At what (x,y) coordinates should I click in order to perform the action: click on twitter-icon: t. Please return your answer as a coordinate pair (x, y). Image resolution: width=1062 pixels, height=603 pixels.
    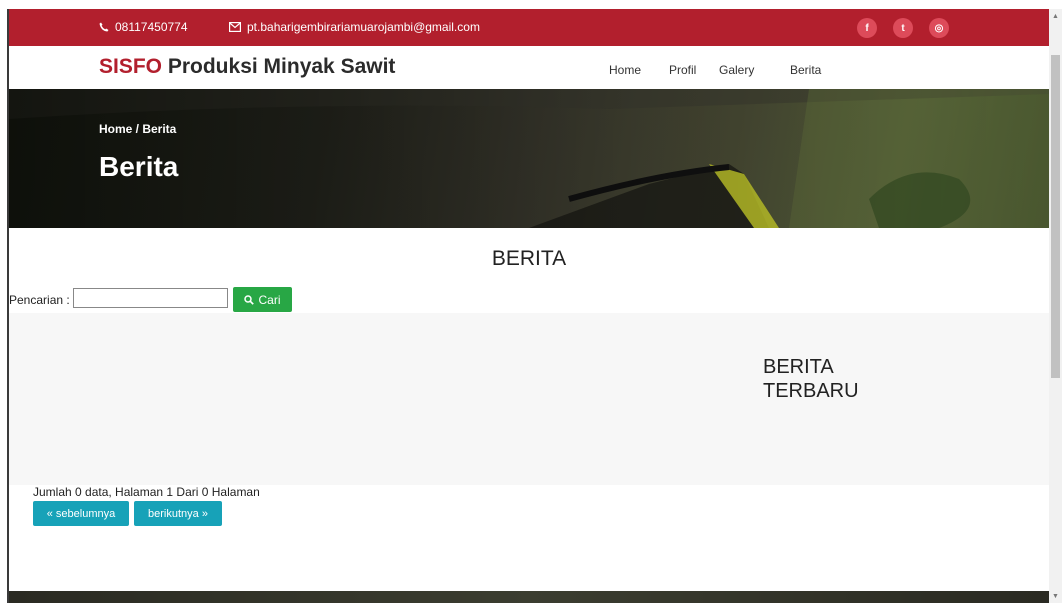
    Looking at the image, I should click on (903, 28).